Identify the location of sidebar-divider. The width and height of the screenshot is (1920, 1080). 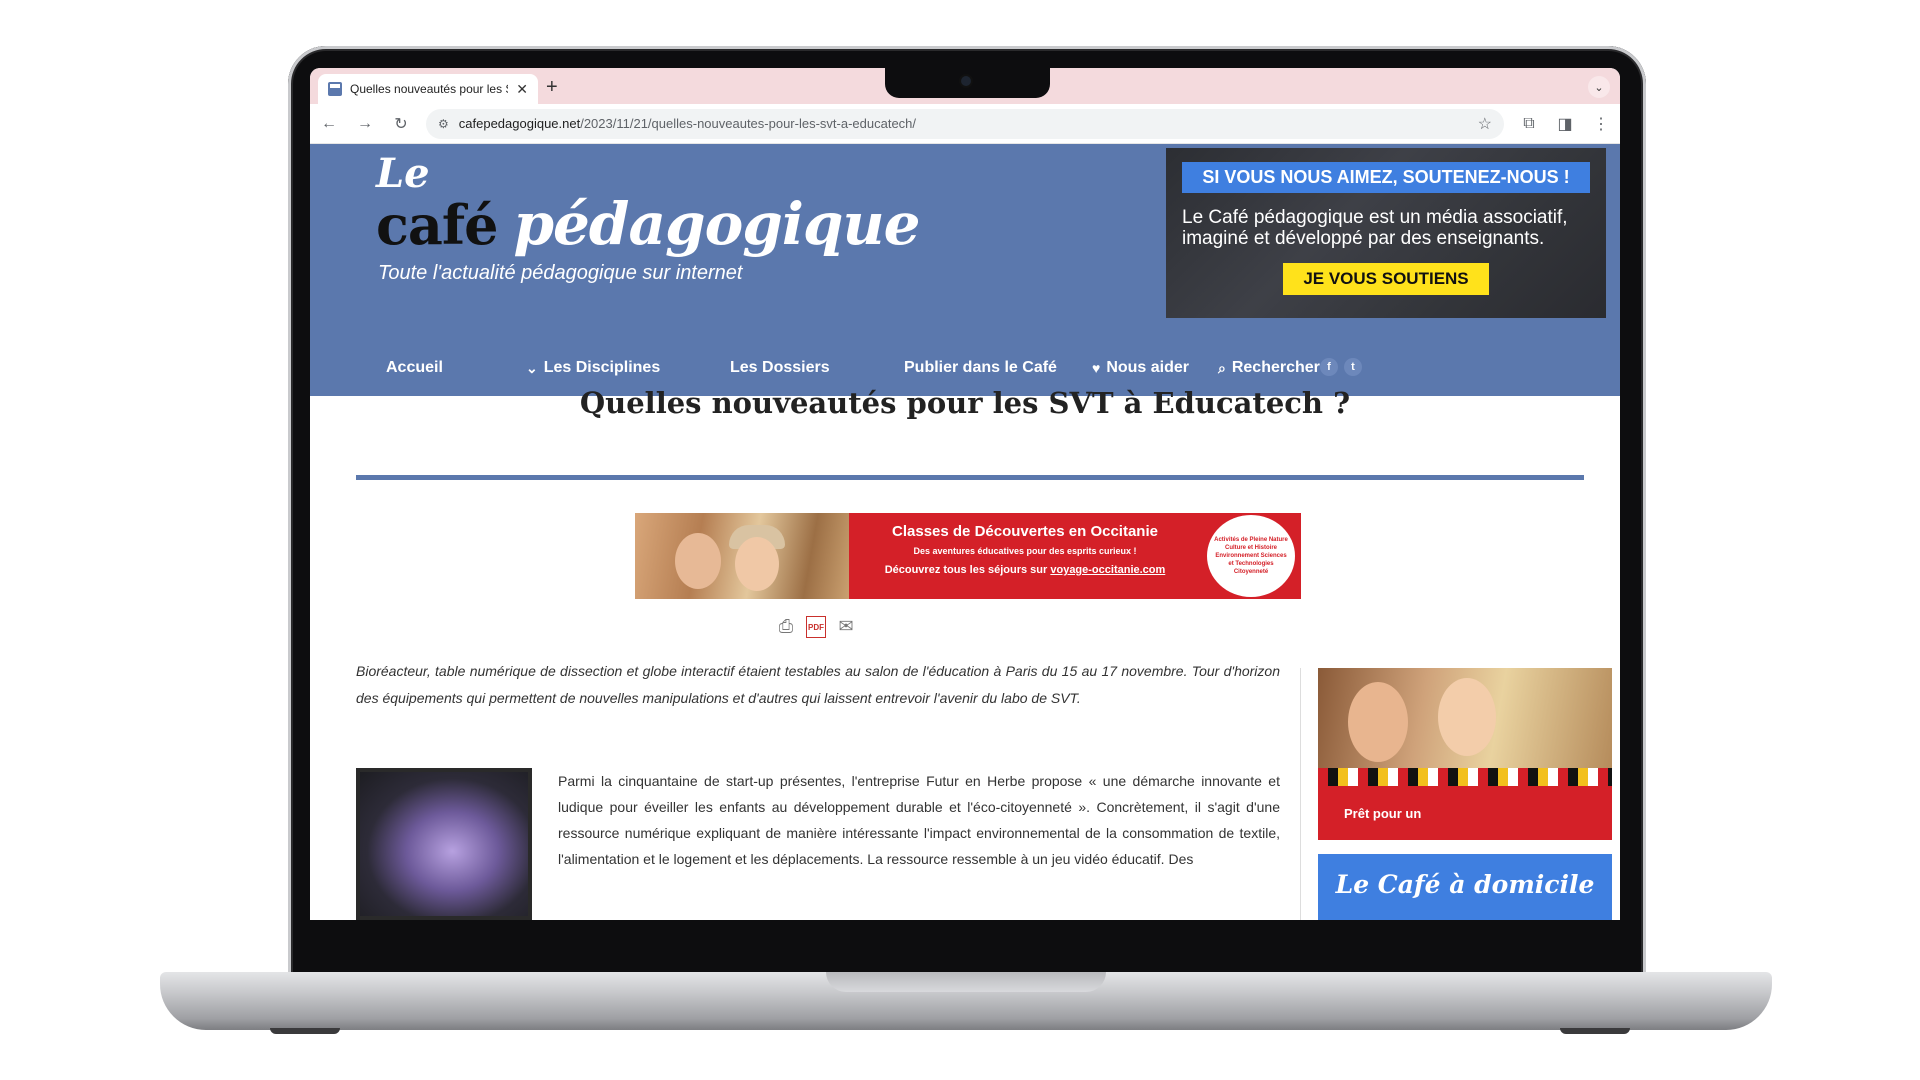
(1300, 794).